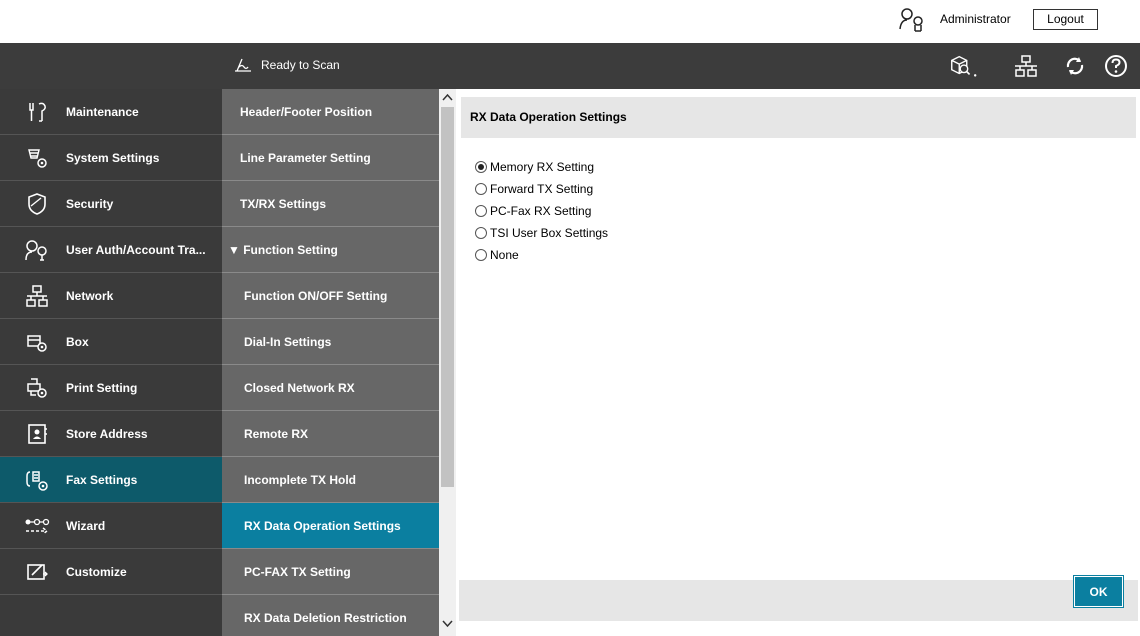 The image size is (1140, 636). Describe the element at coordinates (1075, 66) in the screenshot. I see `refresh-icon` at that location.